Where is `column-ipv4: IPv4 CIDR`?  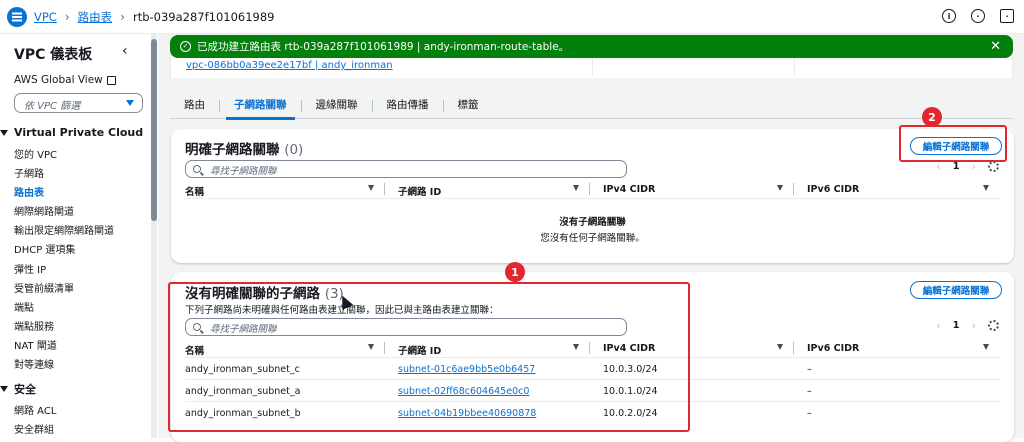 column-ipv4: IPv4 CIDR is located at coordinates (629, 189).